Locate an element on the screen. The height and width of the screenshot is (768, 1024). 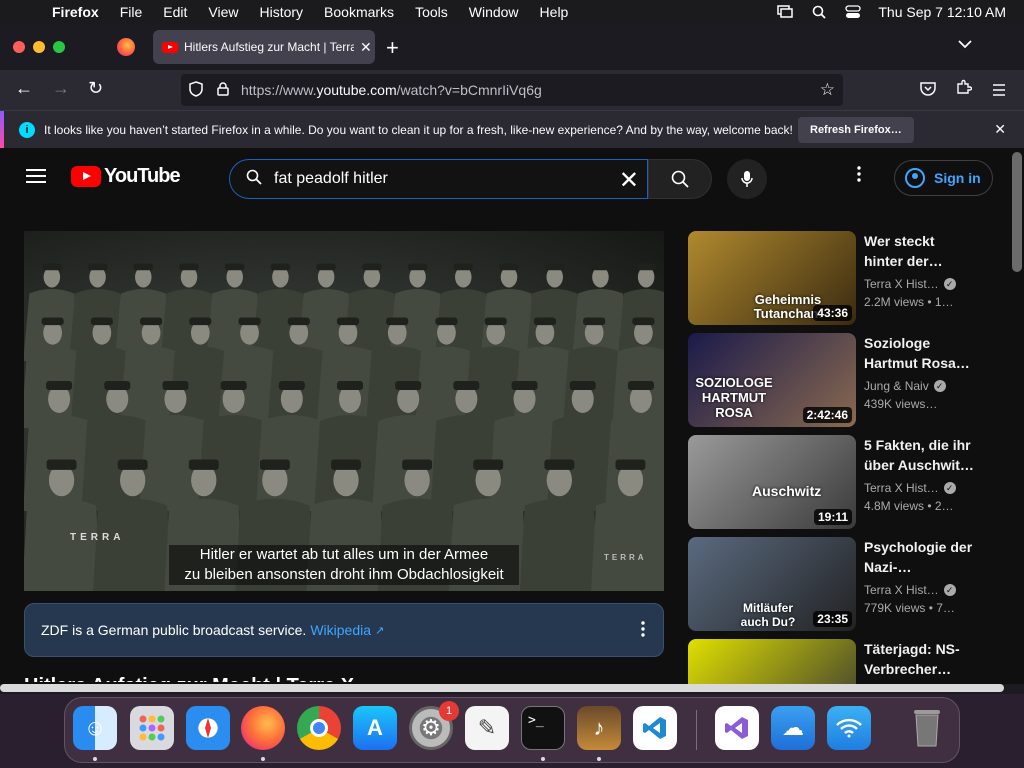
info-panel-kebab-icon is located at coordinates (643, 631).